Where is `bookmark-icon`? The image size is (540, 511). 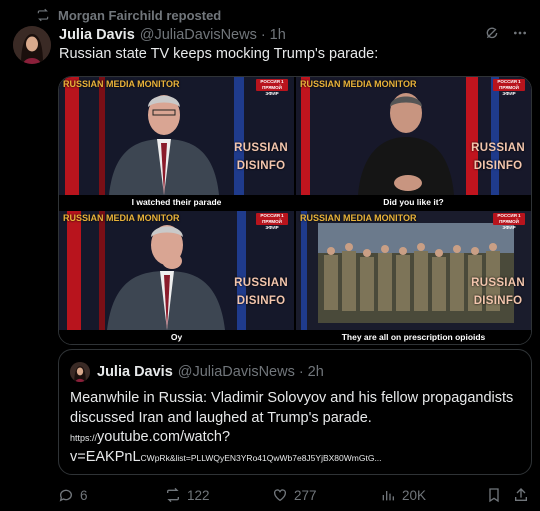
bookmark-icon is located at coordinates (494, 495).